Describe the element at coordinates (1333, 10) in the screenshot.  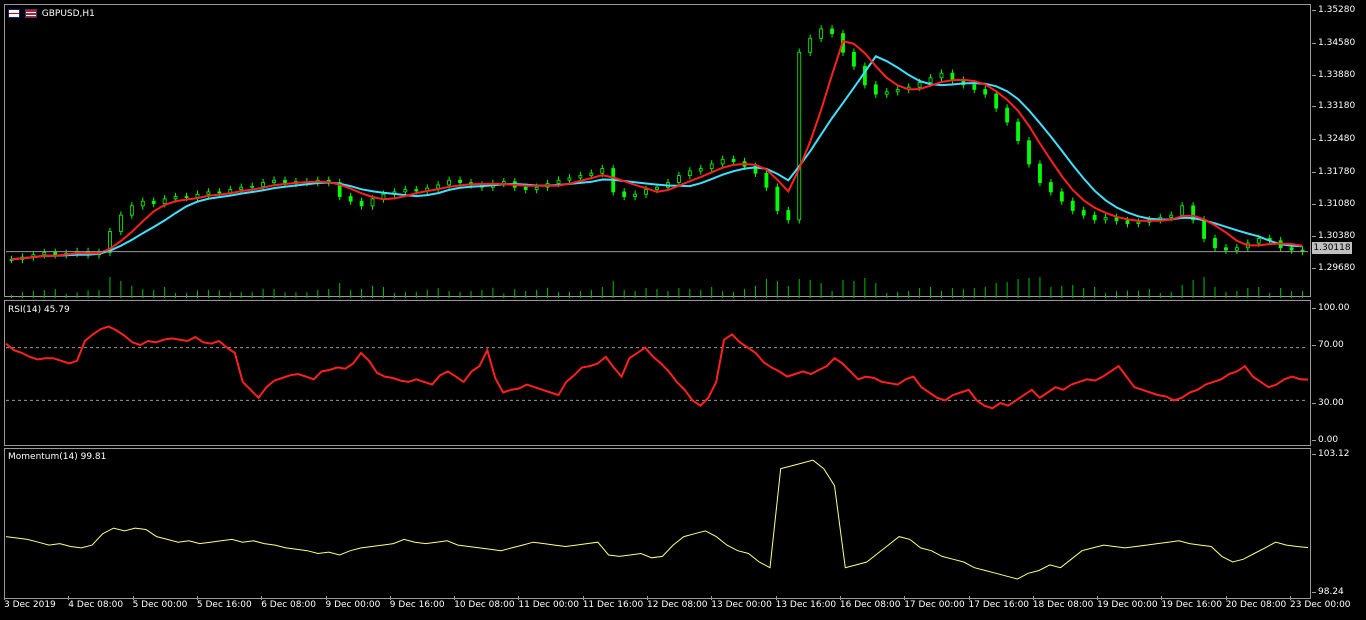
I see `price-tick: 1.35280` at that location.